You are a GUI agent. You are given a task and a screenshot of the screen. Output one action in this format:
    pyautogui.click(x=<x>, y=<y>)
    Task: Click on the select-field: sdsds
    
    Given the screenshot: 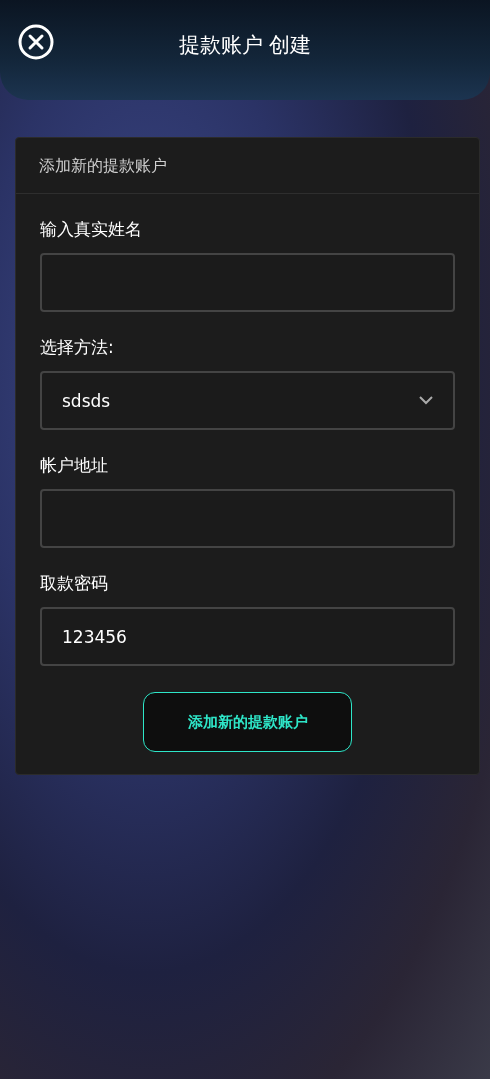 What is the action you would take?
    pyautogui.click(x=247, y=400)
    